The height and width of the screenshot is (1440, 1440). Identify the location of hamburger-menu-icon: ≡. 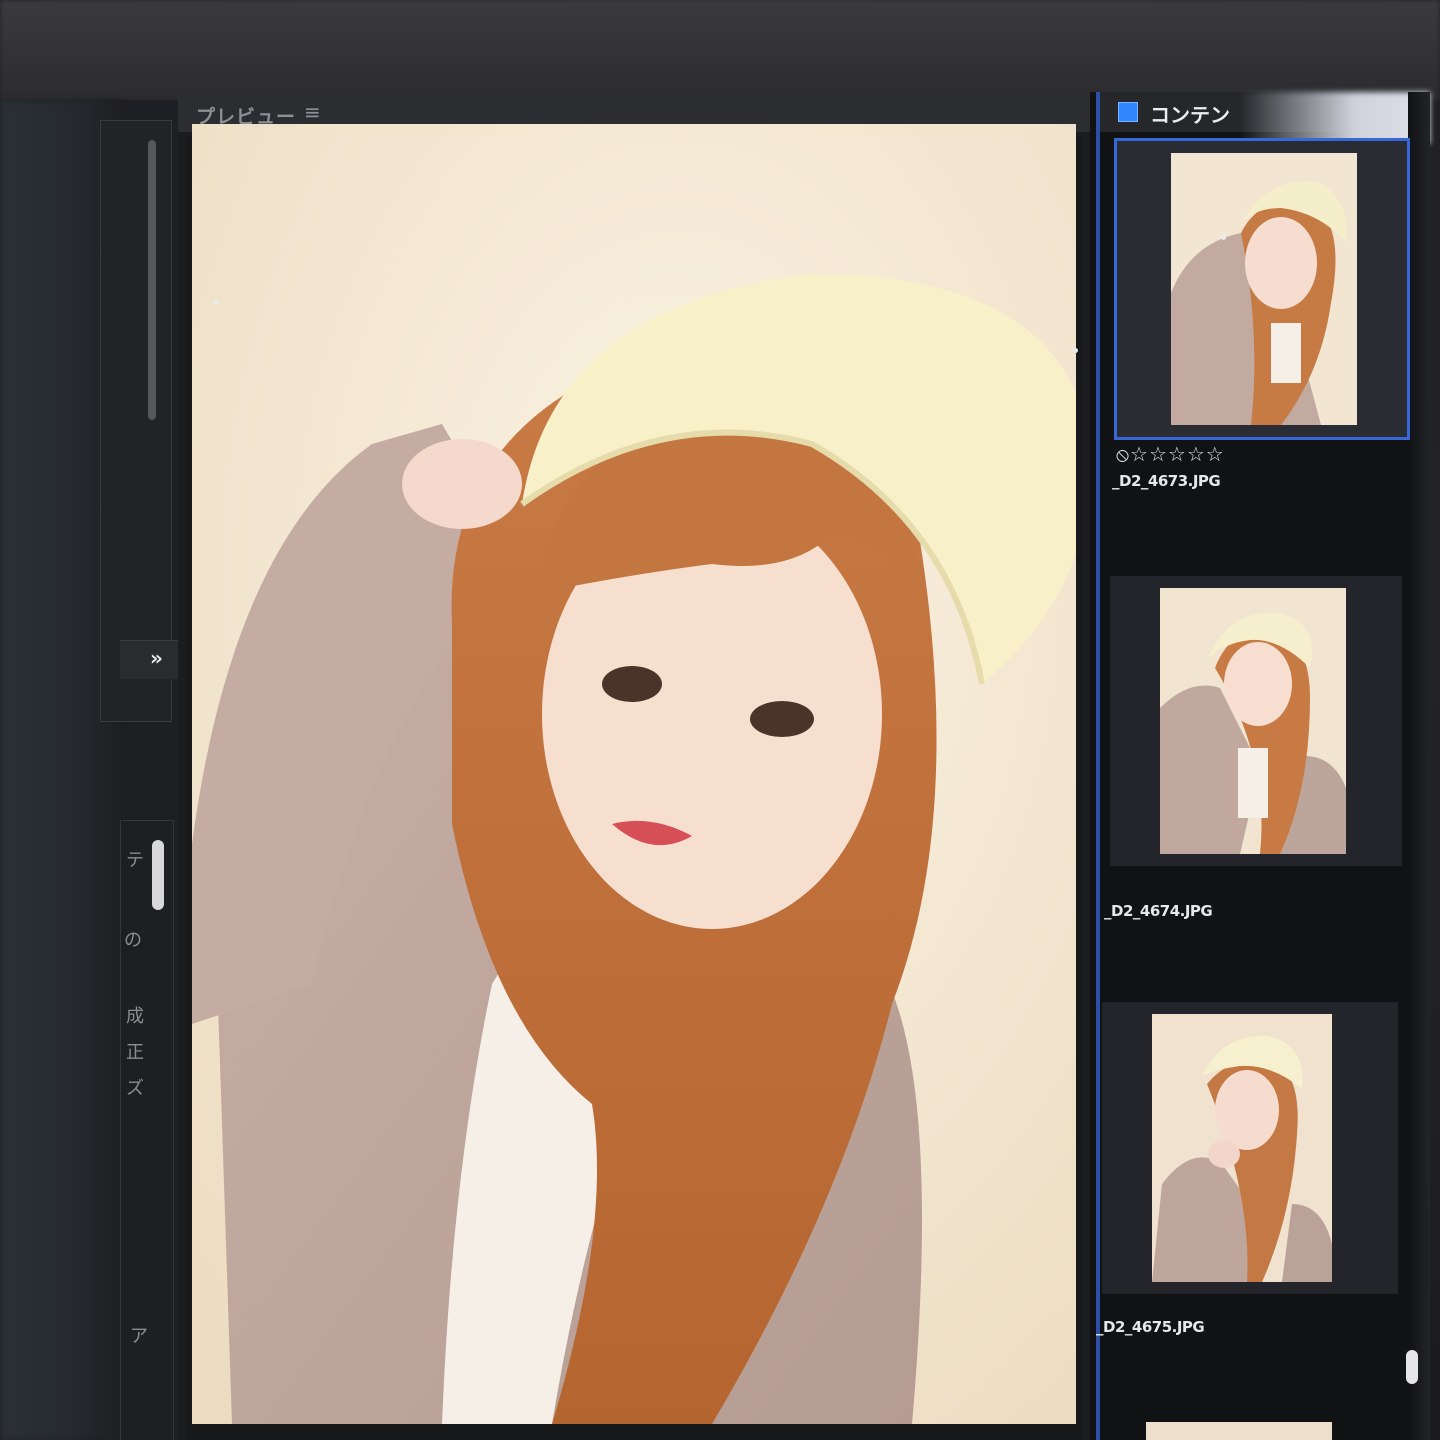
(312, 112).